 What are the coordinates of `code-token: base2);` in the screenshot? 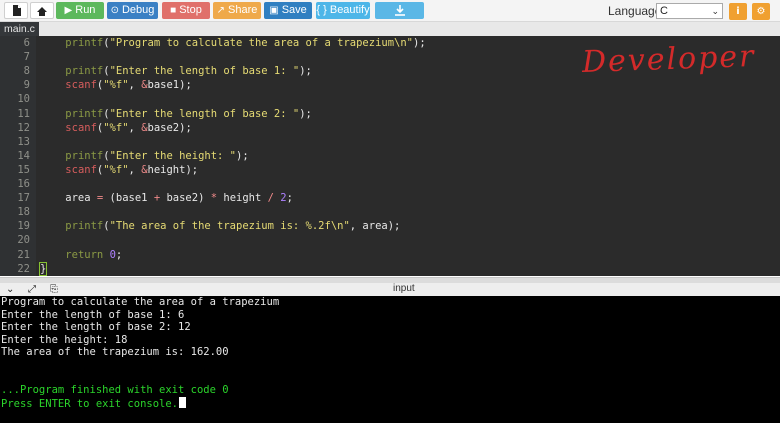 It's located at (169, 127).